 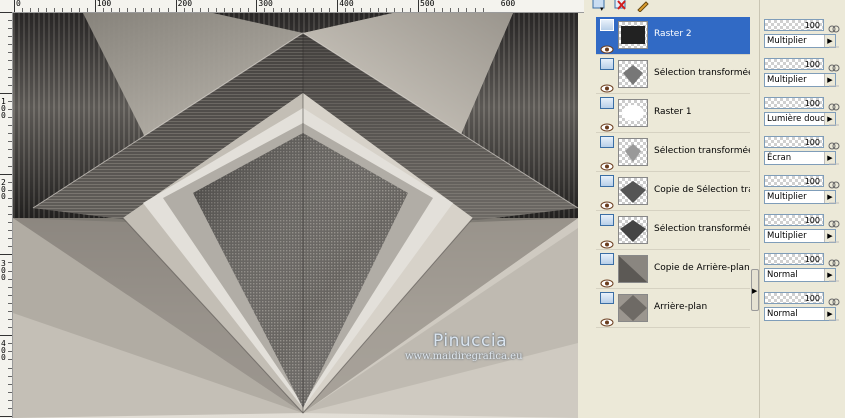 I want to click on layer-row: Copie de Arrière-plan, so click(x=673, y=270).